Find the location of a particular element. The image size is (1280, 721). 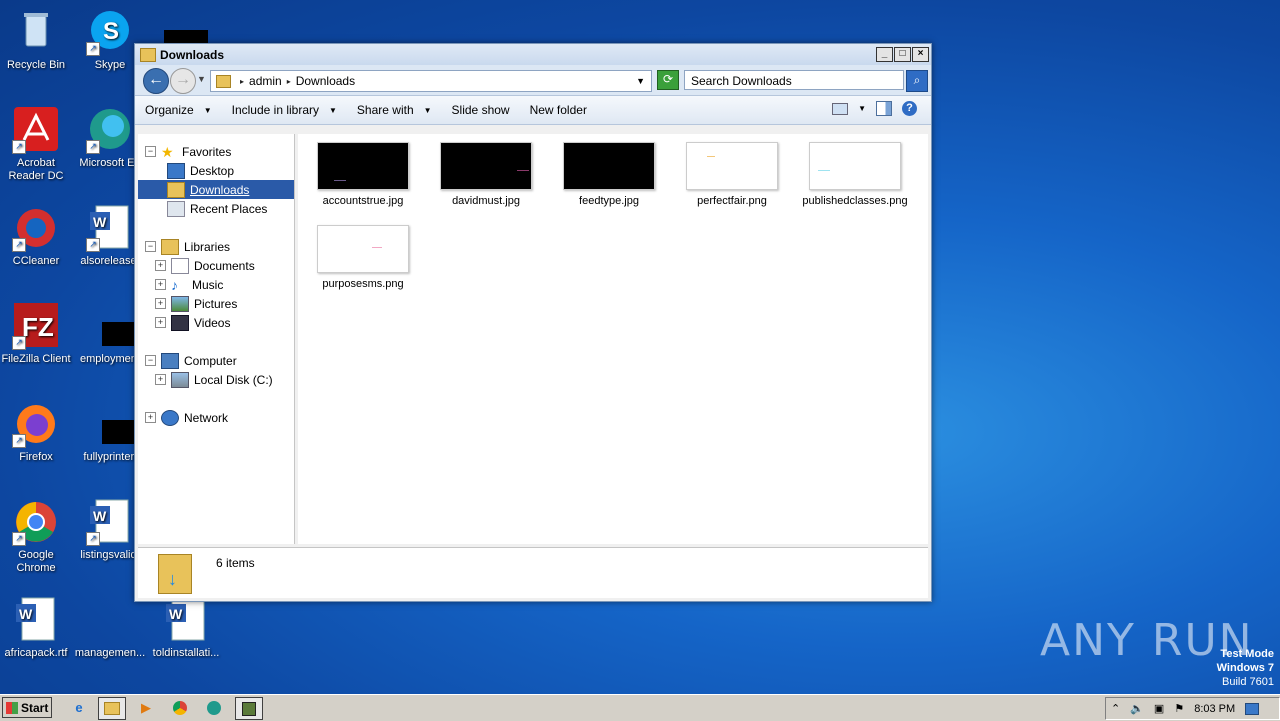

clock: 8:03 PM is located at coordinates (1214, 709).